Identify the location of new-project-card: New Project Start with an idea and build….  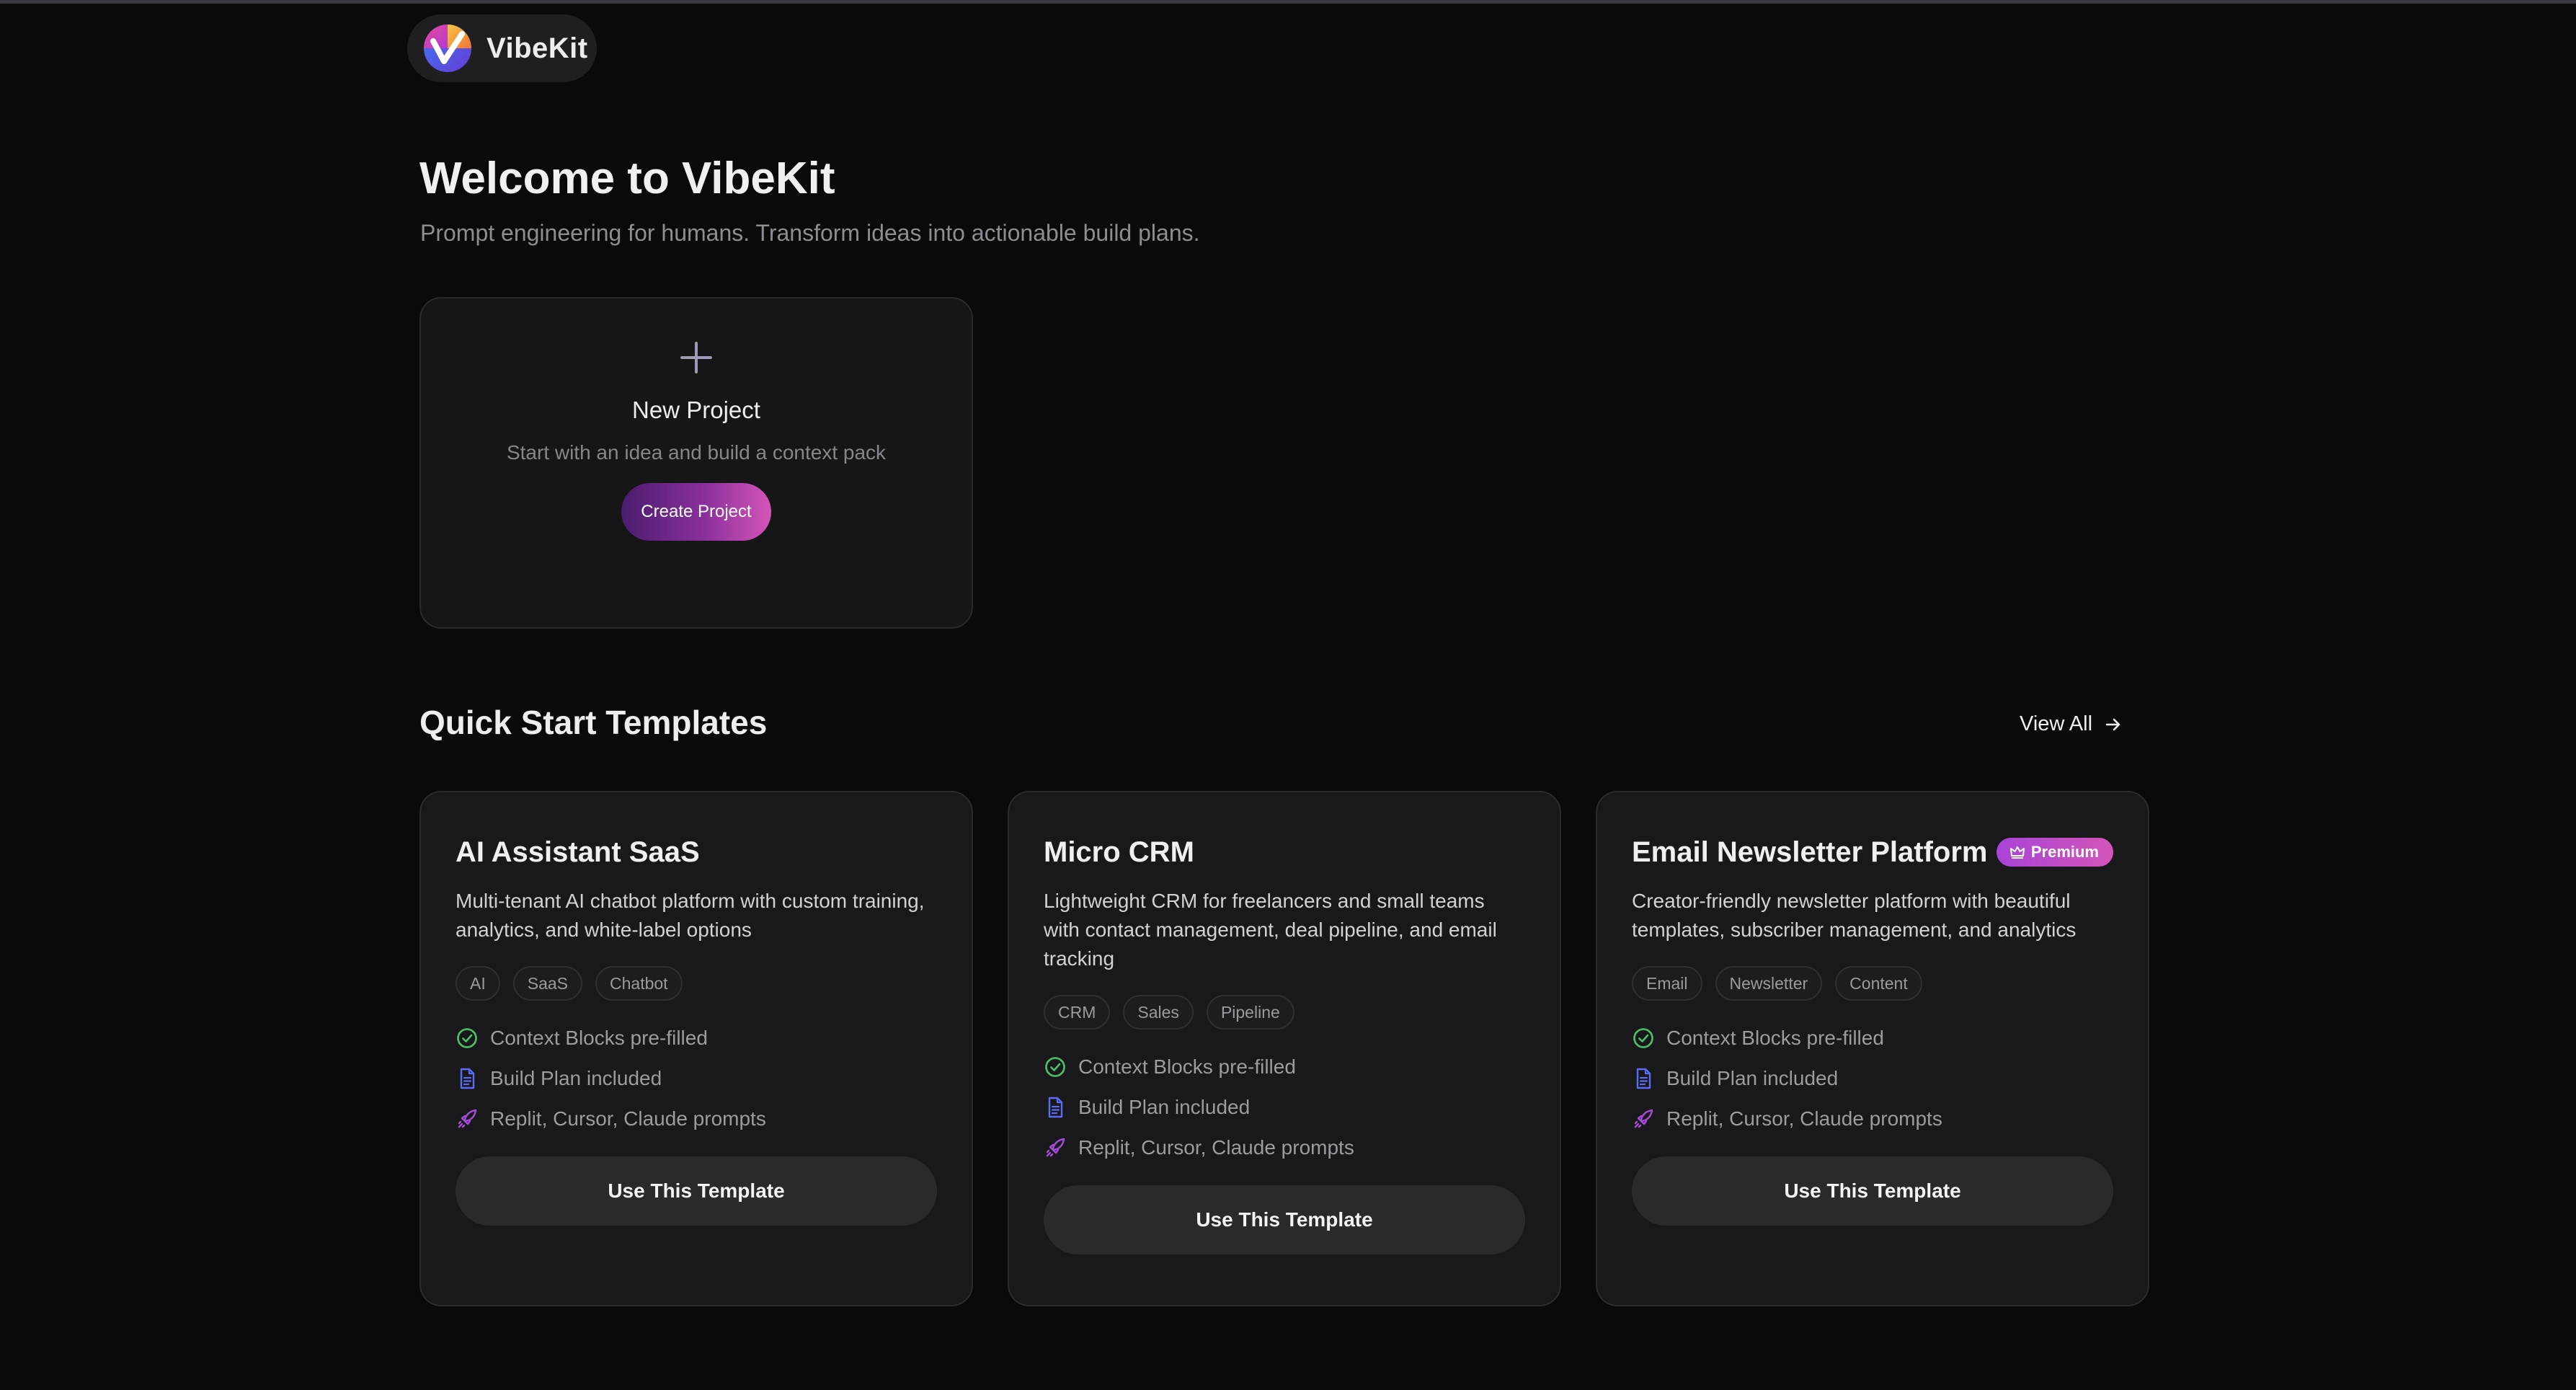
(696, 463).